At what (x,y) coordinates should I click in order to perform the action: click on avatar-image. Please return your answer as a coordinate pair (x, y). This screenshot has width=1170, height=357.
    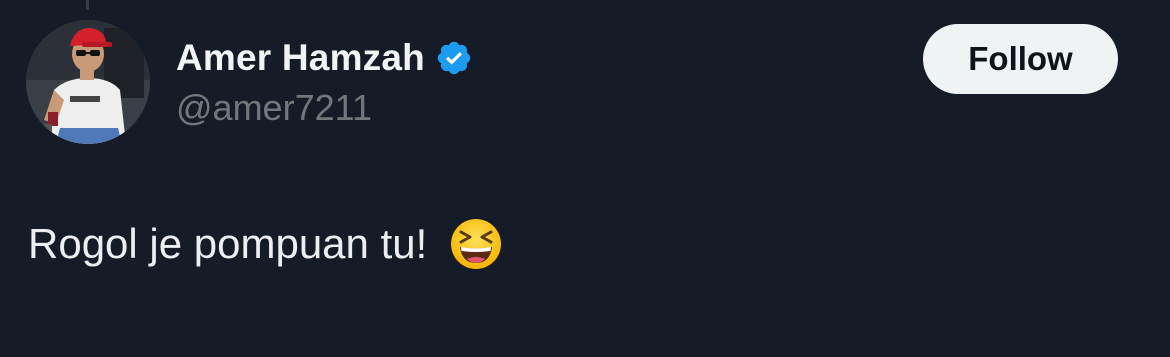
    Looking at the image, I should click on (88, 82).